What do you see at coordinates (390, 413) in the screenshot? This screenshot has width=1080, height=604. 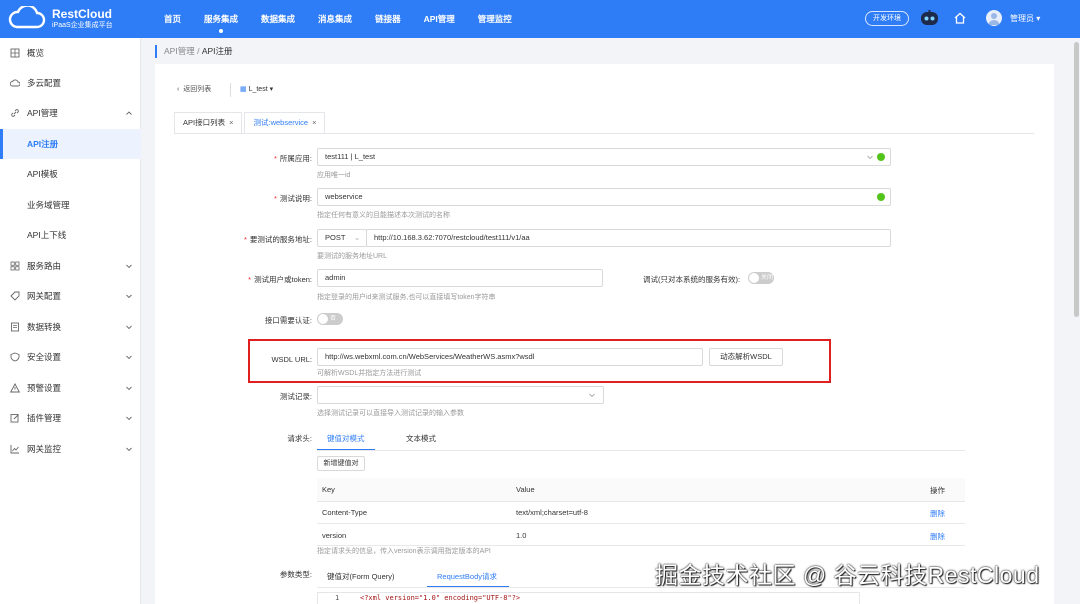 I see `record-hint: 选择测试记录可以直接导入测试记录的输入参数` at bounding box center [390, 413].